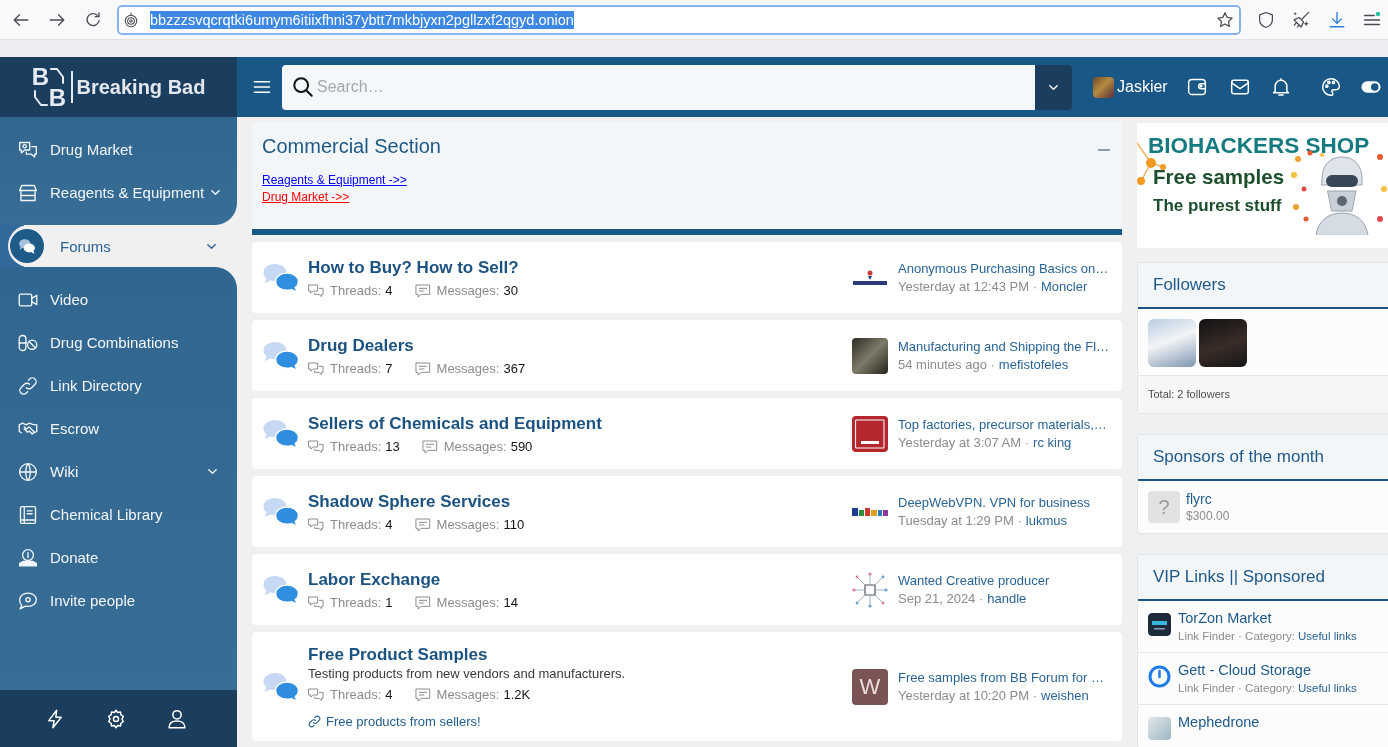  What do you see at coordinates (870, 686) in the screenshot?
I see `user-avatar: W` at bounding box center [870, 686].